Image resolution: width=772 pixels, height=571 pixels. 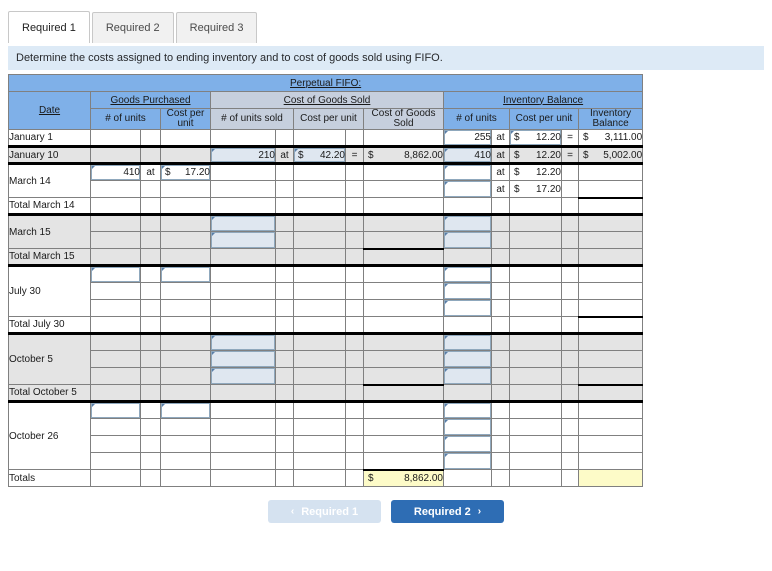 I want to click on cell-total-inventory-balance, so click(x=610, y=478).